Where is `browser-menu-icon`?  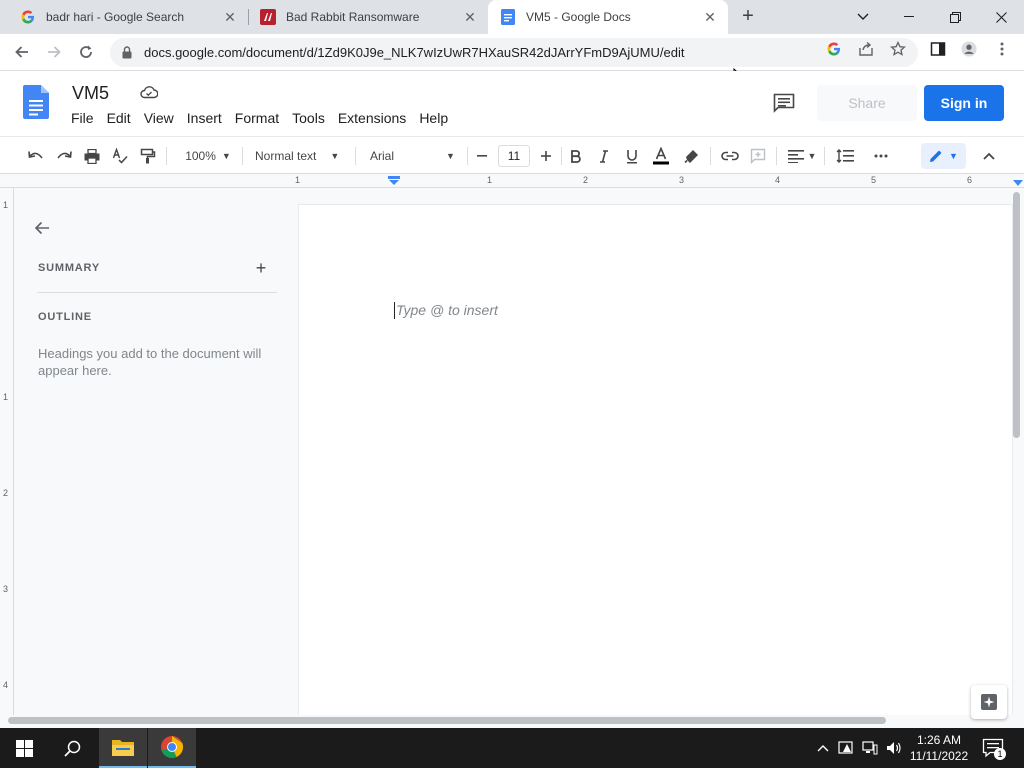
browser-menu-icon is located at coordinates (1002, 49).